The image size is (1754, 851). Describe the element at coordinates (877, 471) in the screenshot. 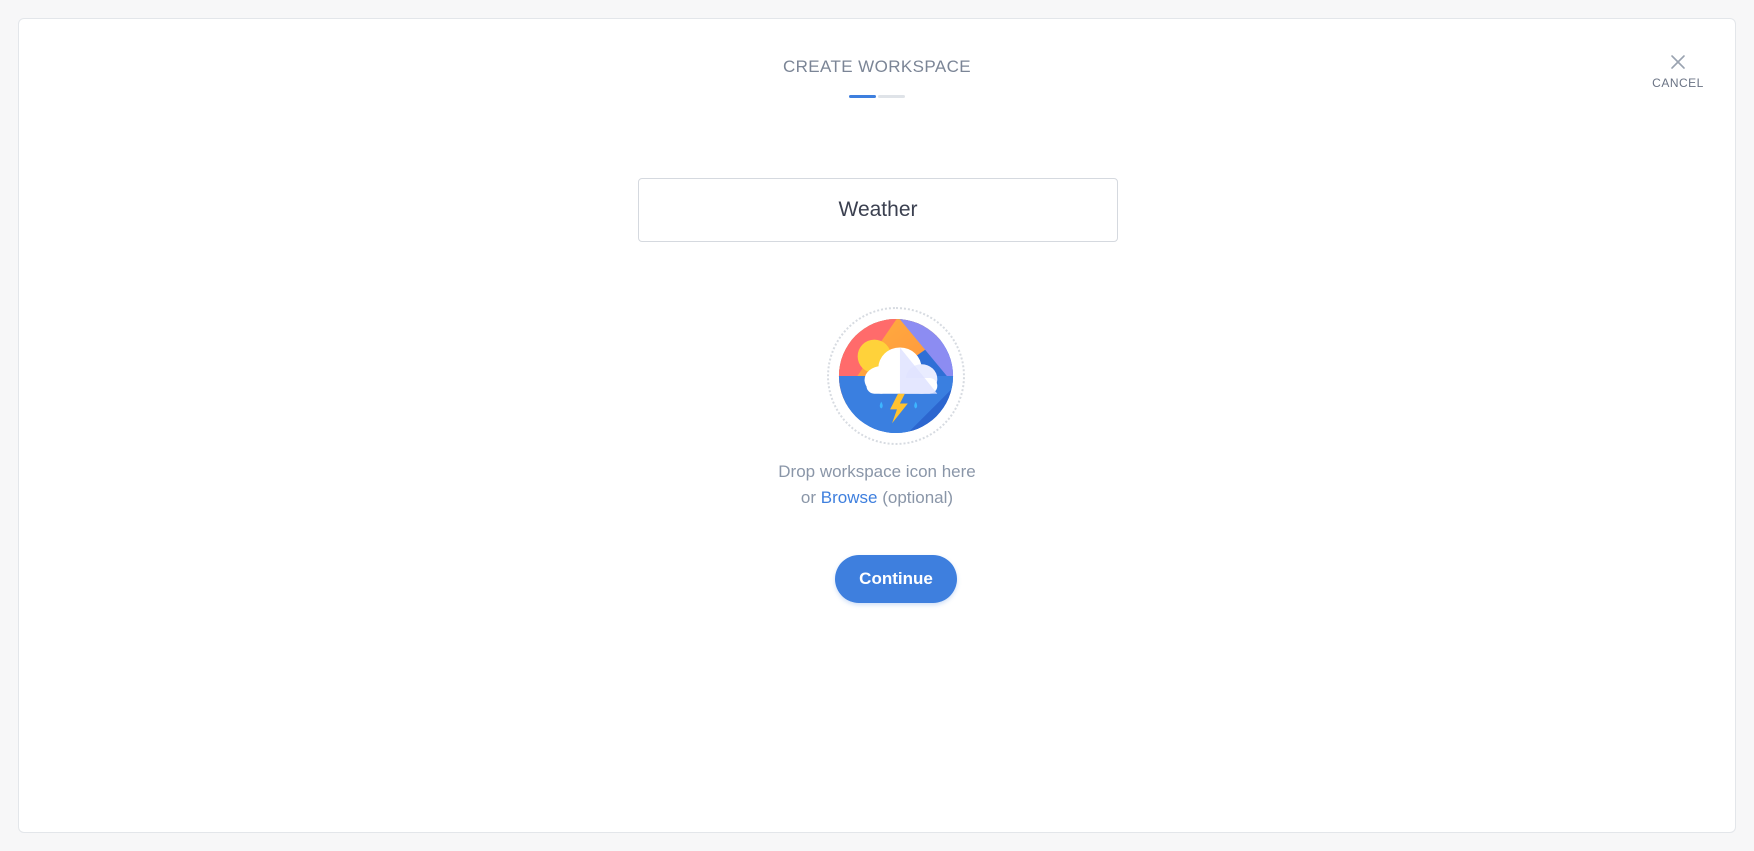

I see `dropzone-hint-line1: Drop workspace icon here` at that location.